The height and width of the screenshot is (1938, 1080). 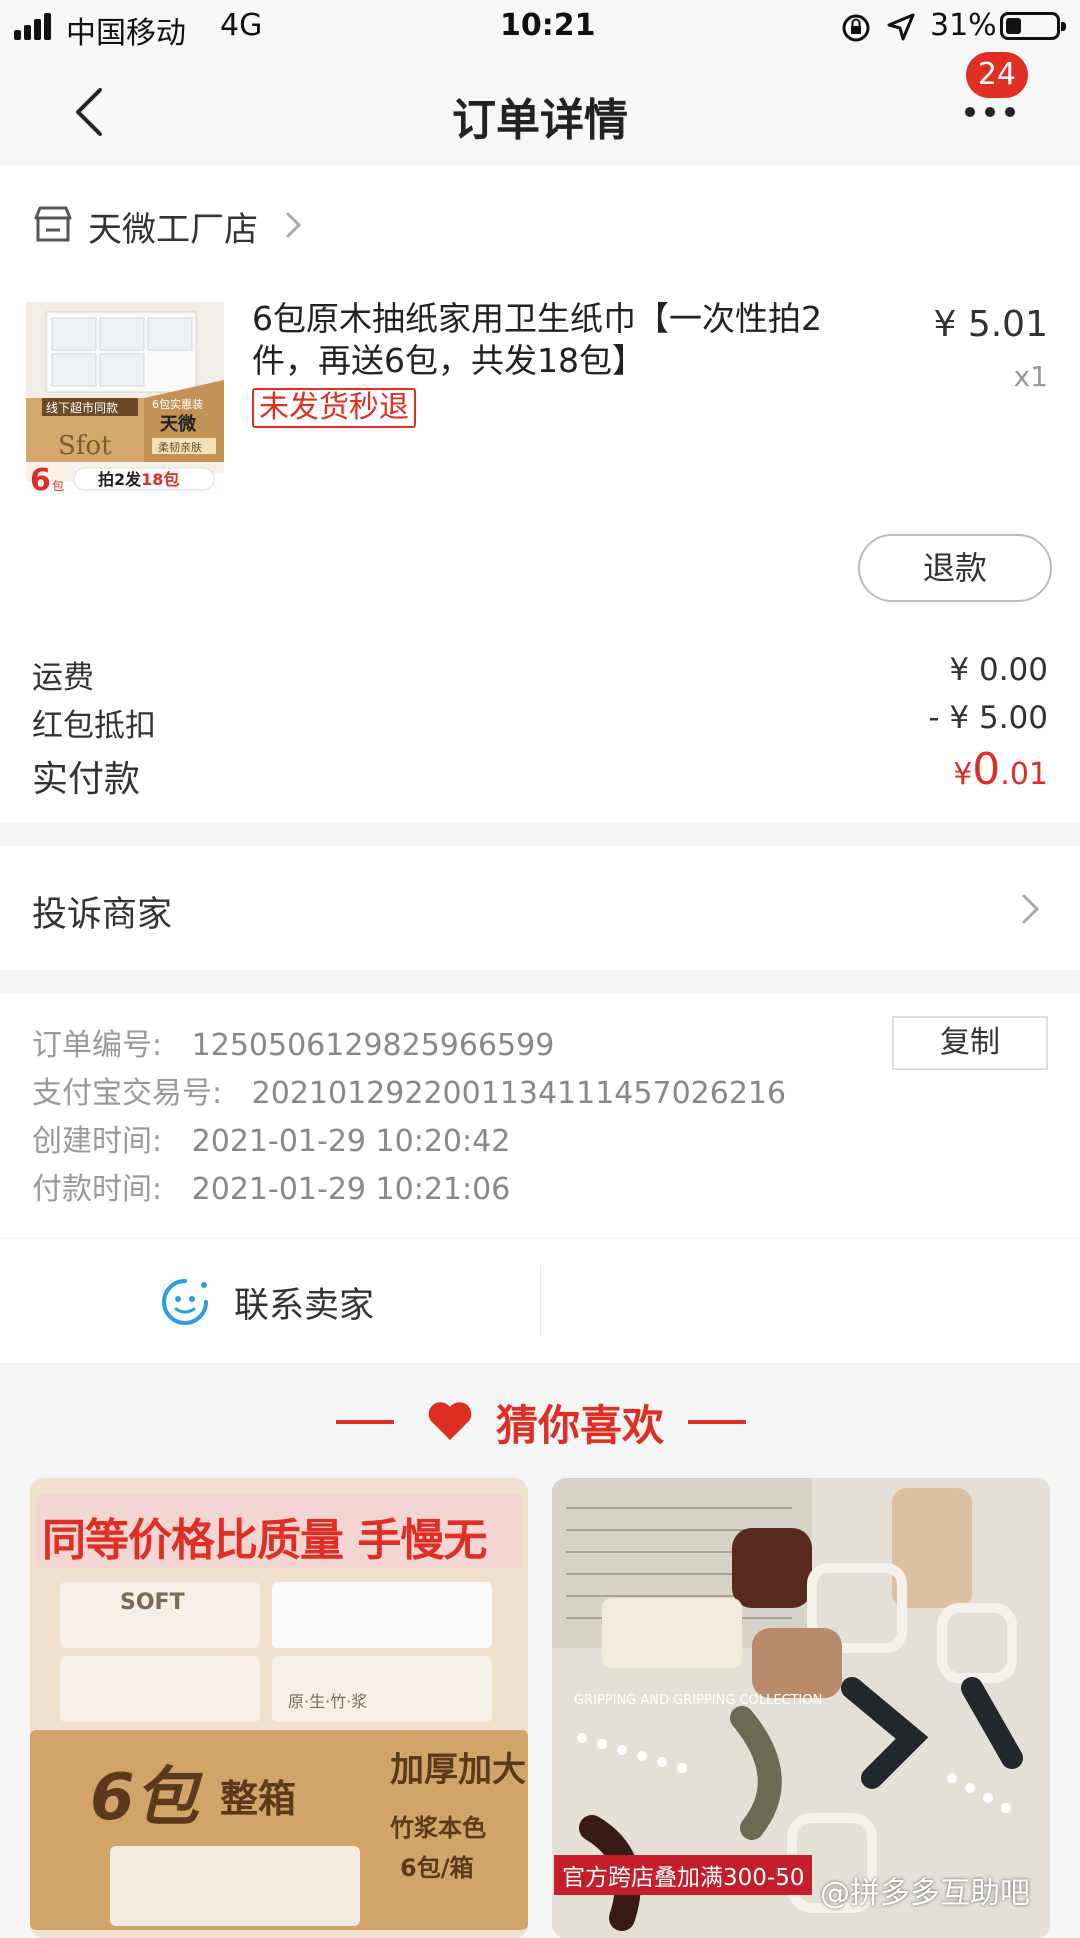 I want to click on signal-icon, so click(x=37, y=26).